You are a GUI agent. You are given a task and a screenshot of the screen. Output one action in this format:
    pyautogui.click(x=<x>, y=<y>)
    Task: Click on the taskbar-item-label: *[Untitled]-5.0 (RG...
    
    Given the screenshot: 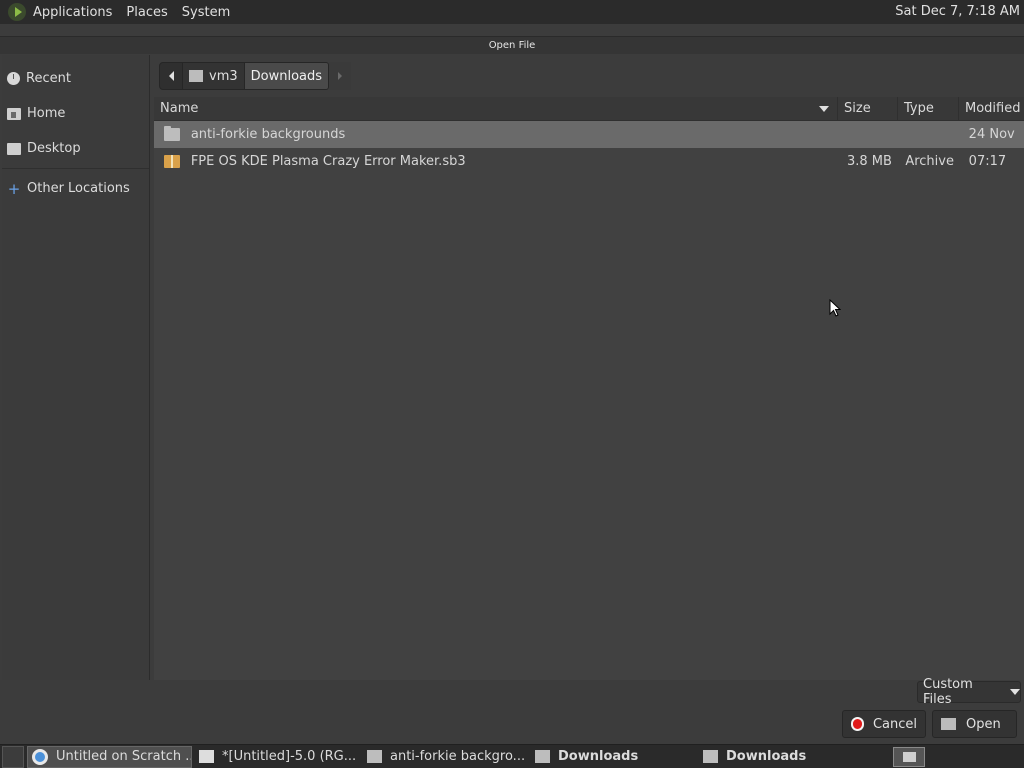 What is the action you would take?
    pyautogui.click(x=289, y=756)
    